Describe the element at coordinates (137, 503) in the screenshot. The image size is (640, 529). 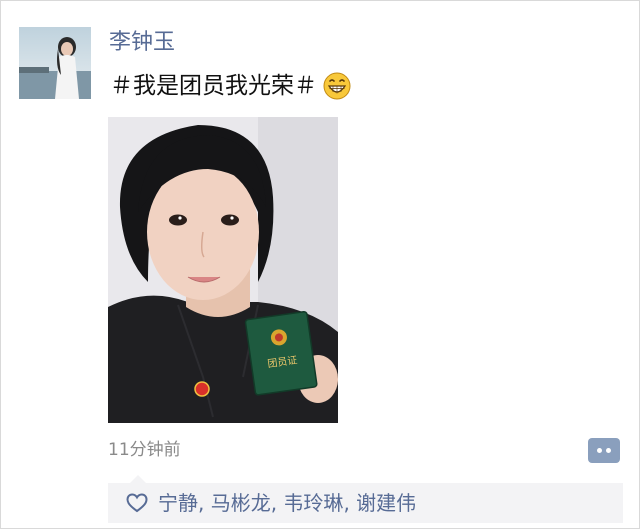
I see `heart-outline-icon` at that location.